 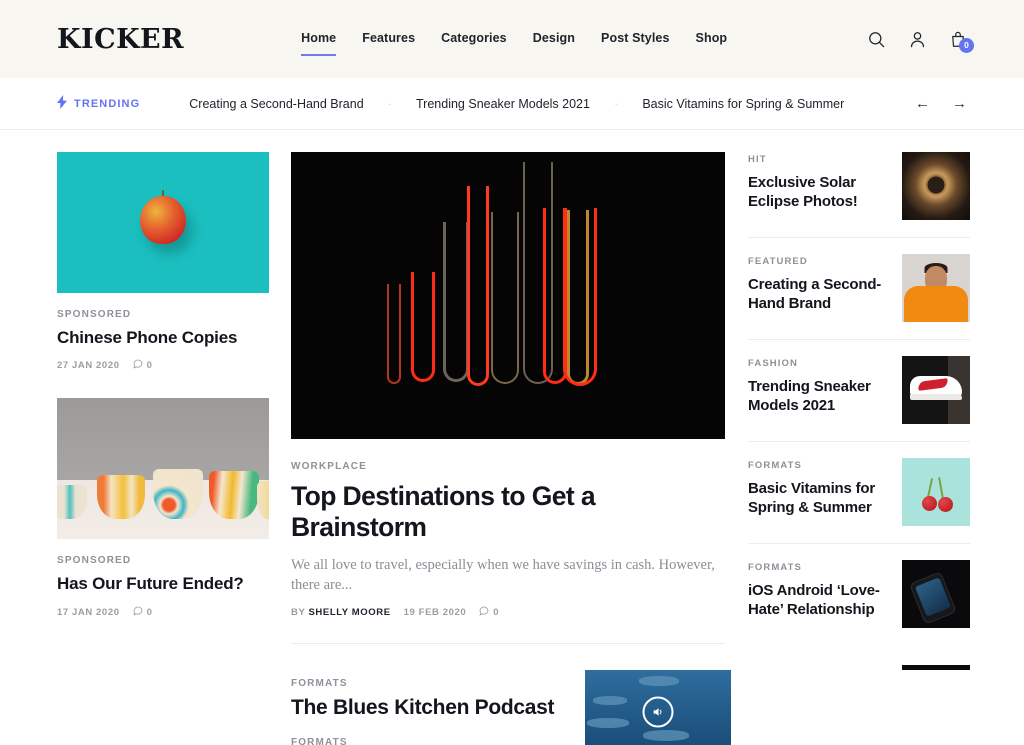 What do you see at coordinates (298, 613) in the screenshot?
I see `by-label: BY` at bounding box center [298, 613].